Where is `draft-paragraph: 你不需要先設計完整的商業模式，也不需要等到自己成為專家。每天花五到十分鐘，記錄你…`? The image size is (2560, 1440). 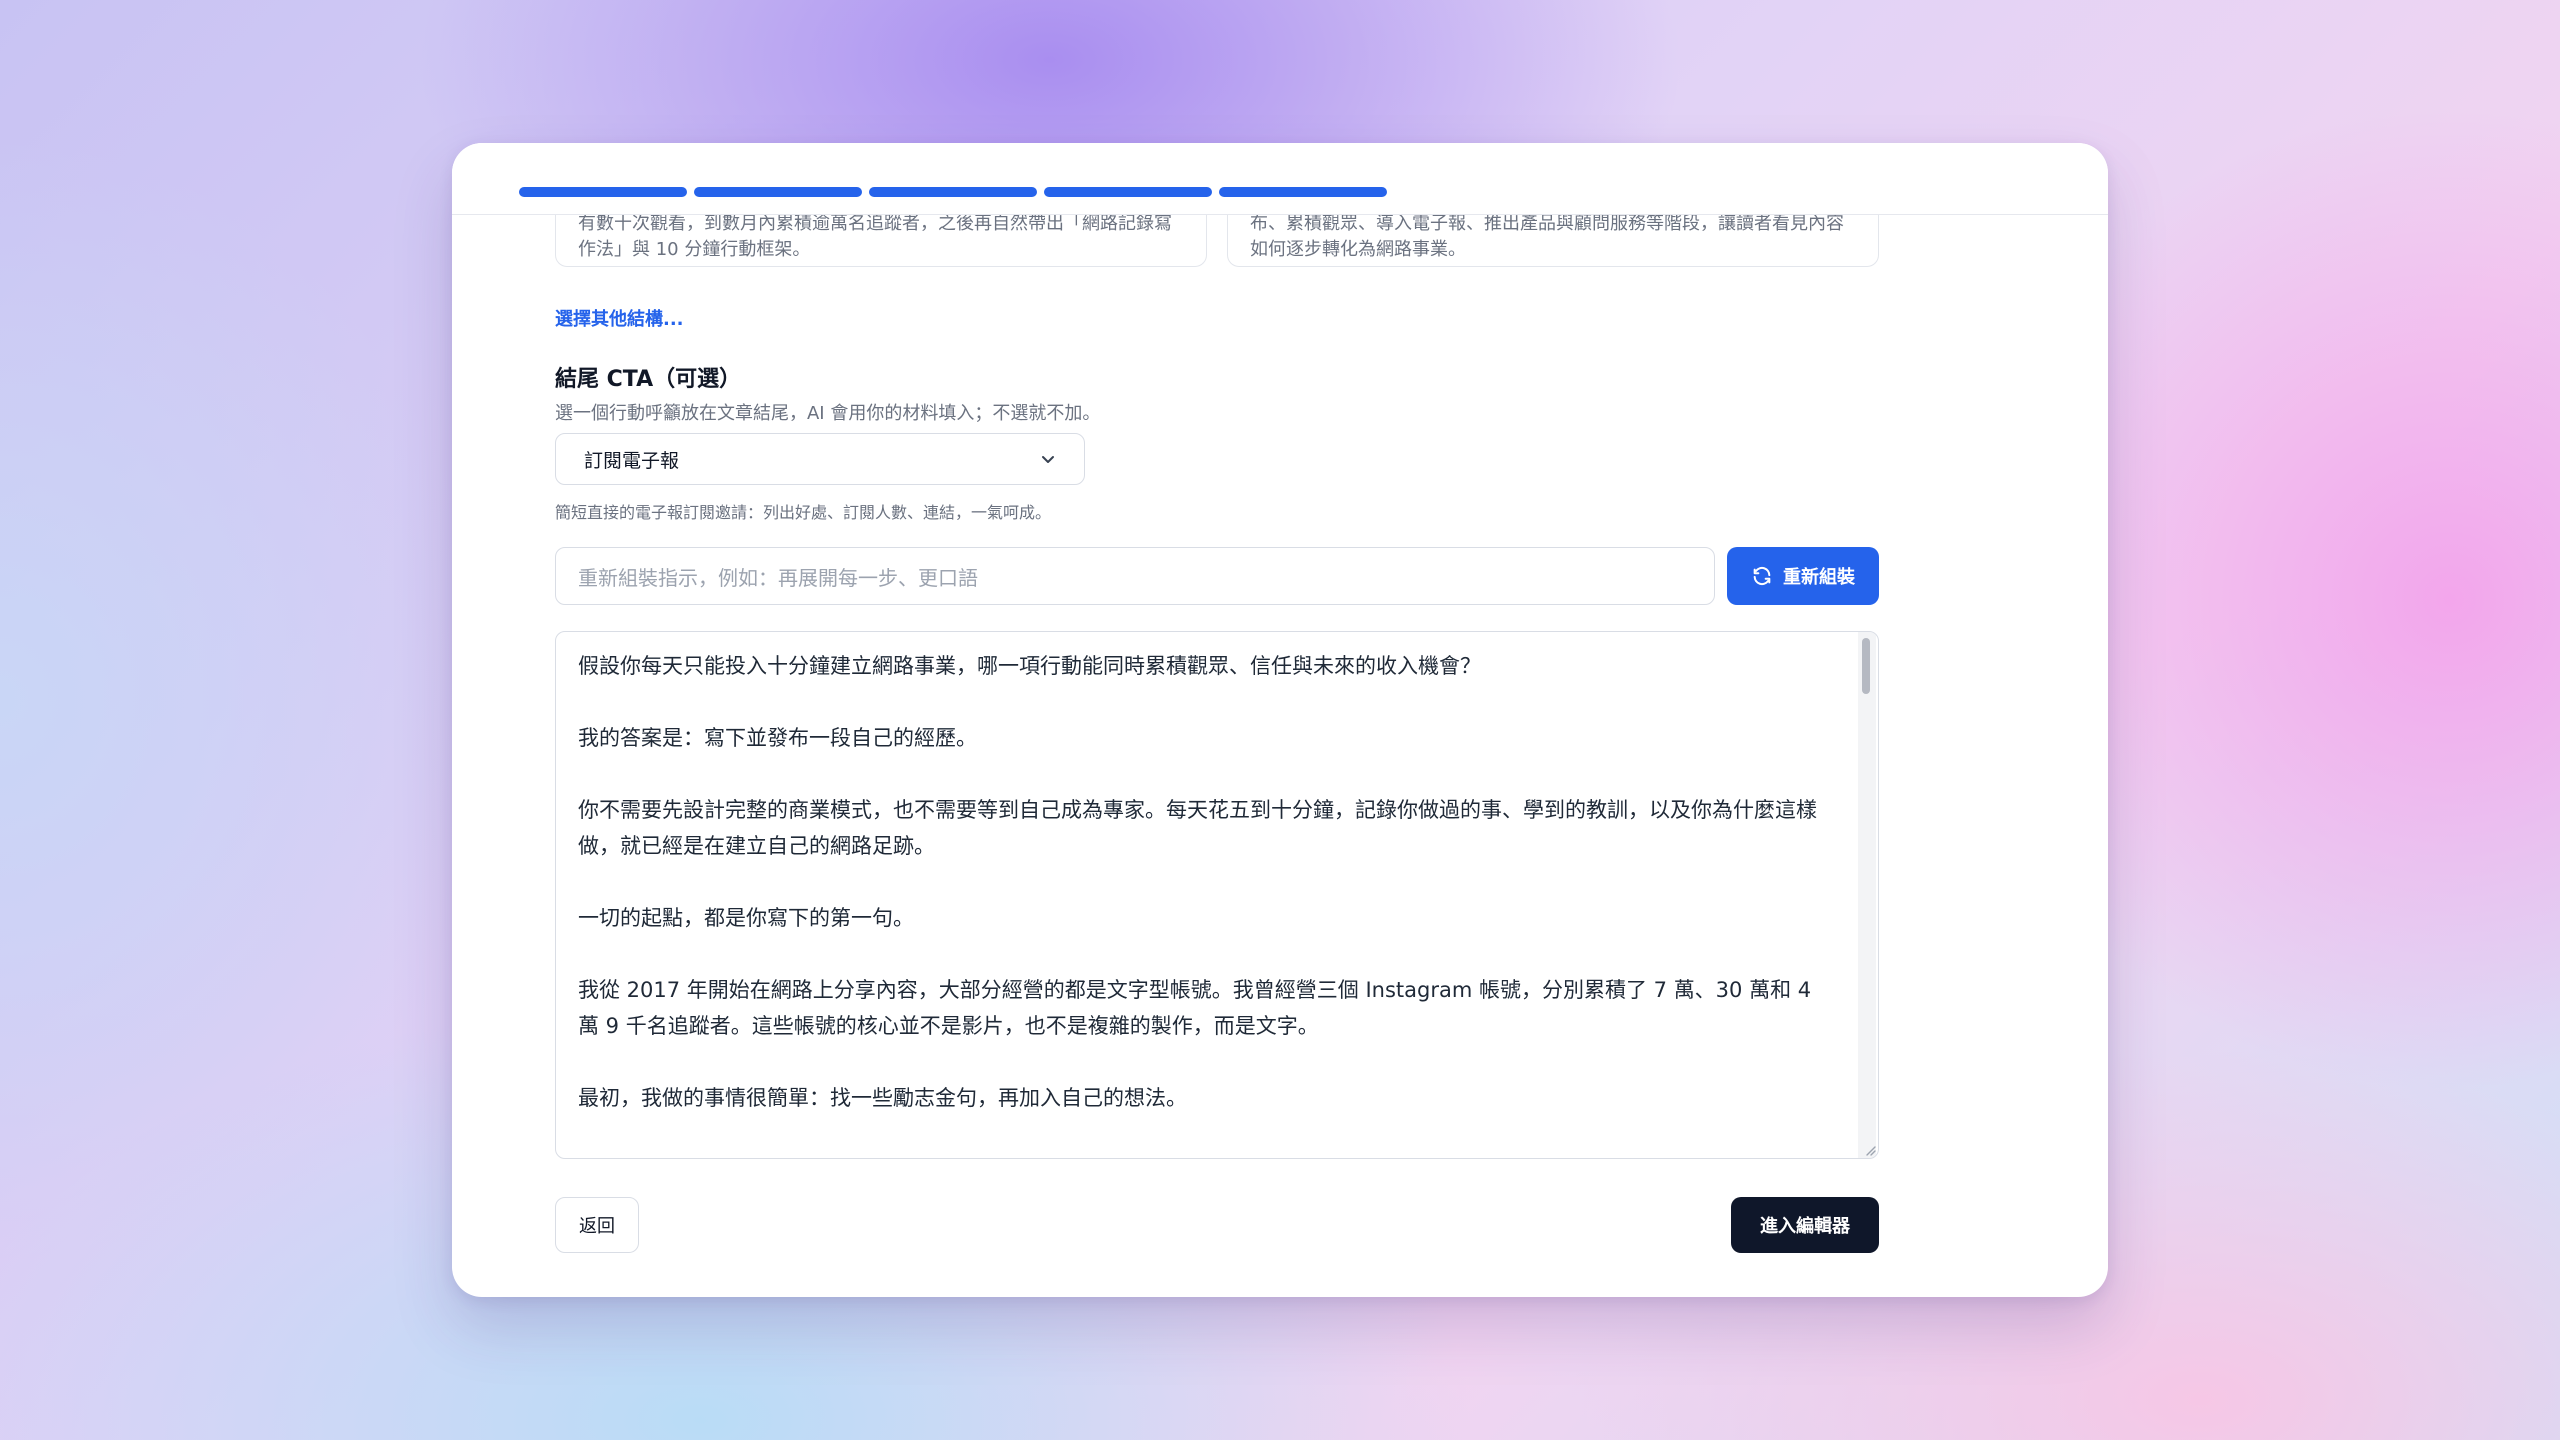
draft-paragraph: 你不需要先設計完整的商業模式，也不需要等到自己成為專家。每天花五到十分鐘，記錄你… is located at coordinates (1197, 828).